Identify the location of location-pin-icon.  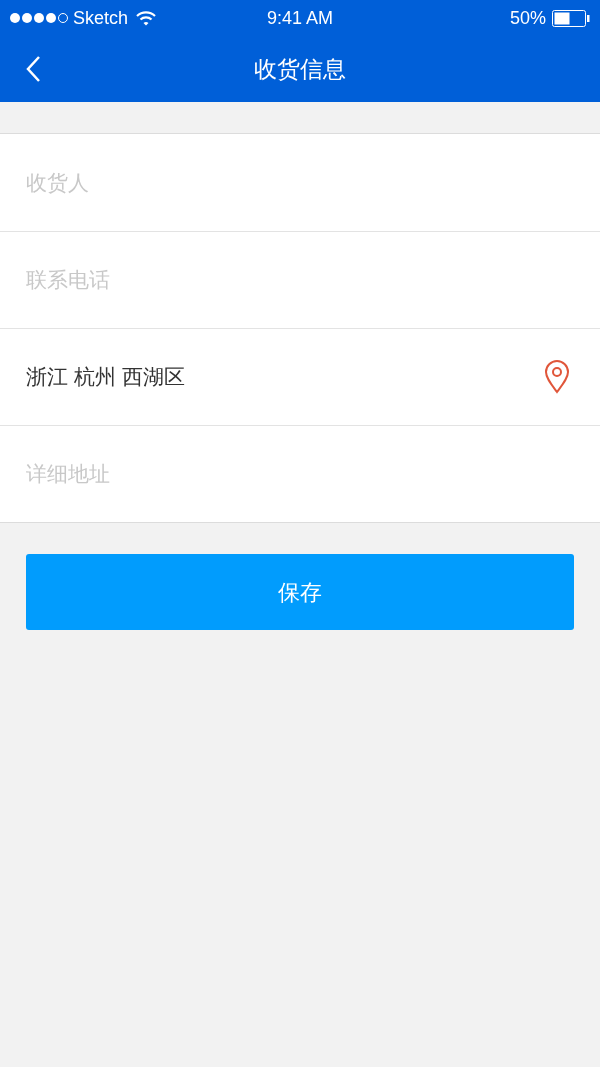
(557, 377).